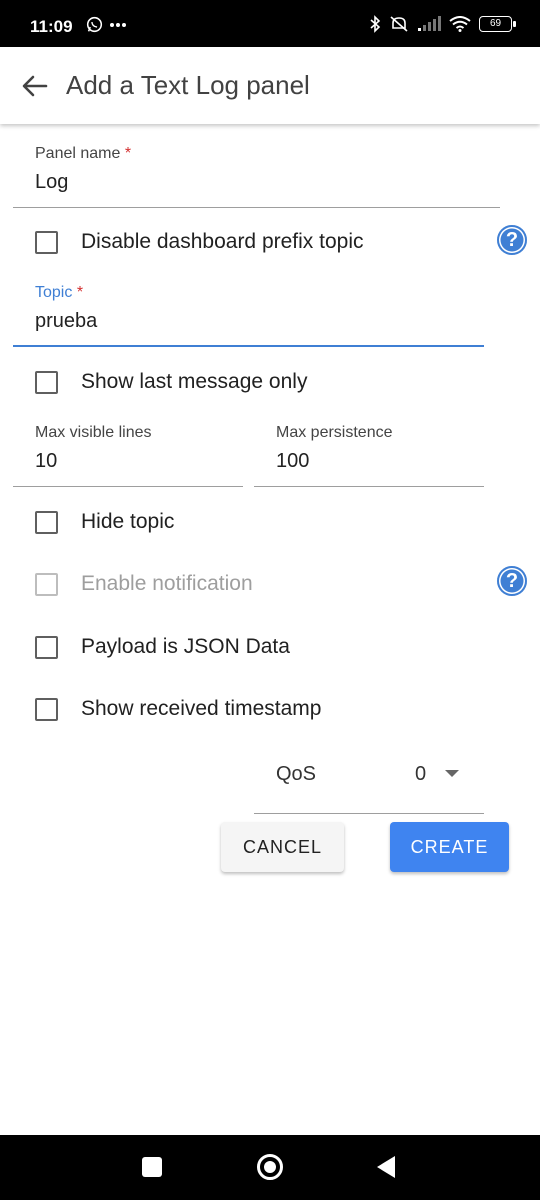 This screenshot has width=540, height=1200. Describe the element at coordinates (46, 647) in the screenshot. I see `payload-json-checkbox` at that location.